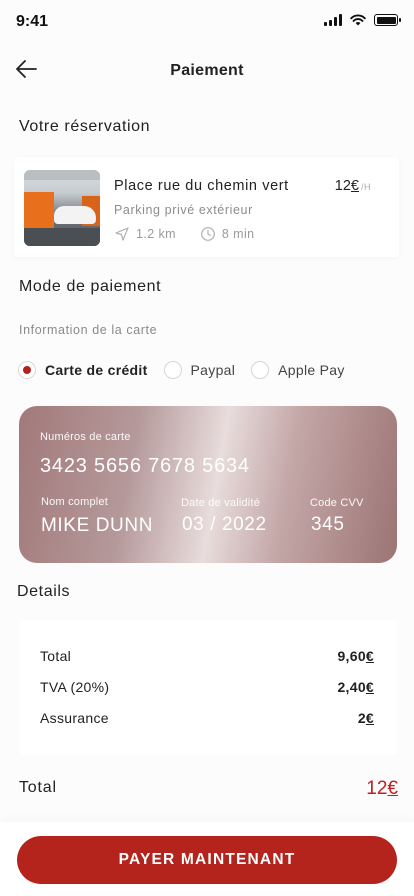 This screenshot has width=414, height=896. What do you see at coordinates (27, 370) in the screenshot?
I see `radio-selected-icon` at bounding box center [27, 370].